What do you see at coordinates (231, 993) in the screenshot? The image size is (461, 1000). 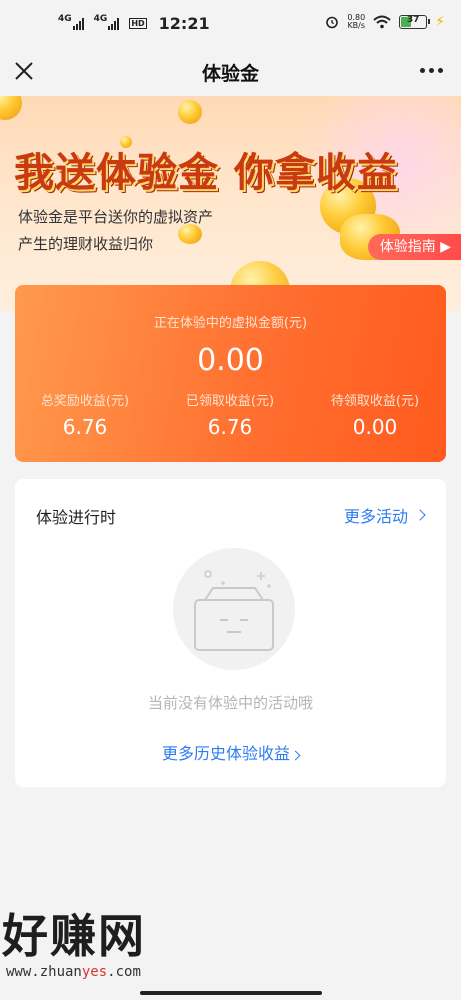 I see `home-indicator` at bounding box center [231, 993].